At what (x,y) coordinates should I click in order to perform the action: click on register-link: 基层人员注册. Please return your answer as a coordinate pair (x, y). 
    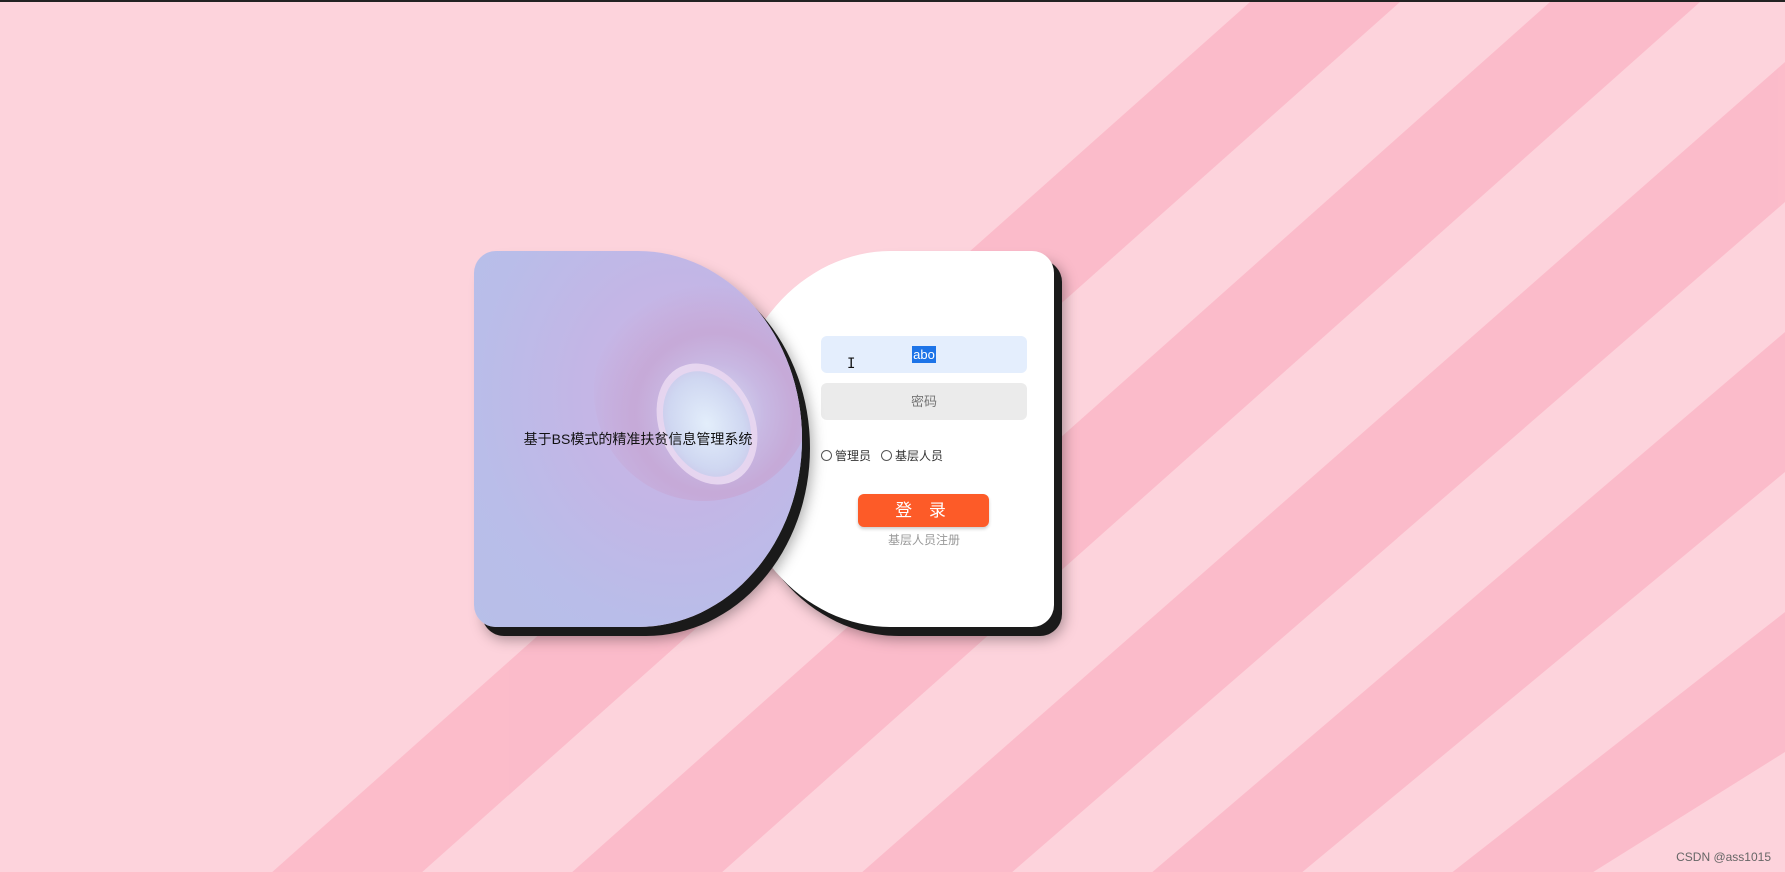
    Looking at the image, I should click on (924, 539).